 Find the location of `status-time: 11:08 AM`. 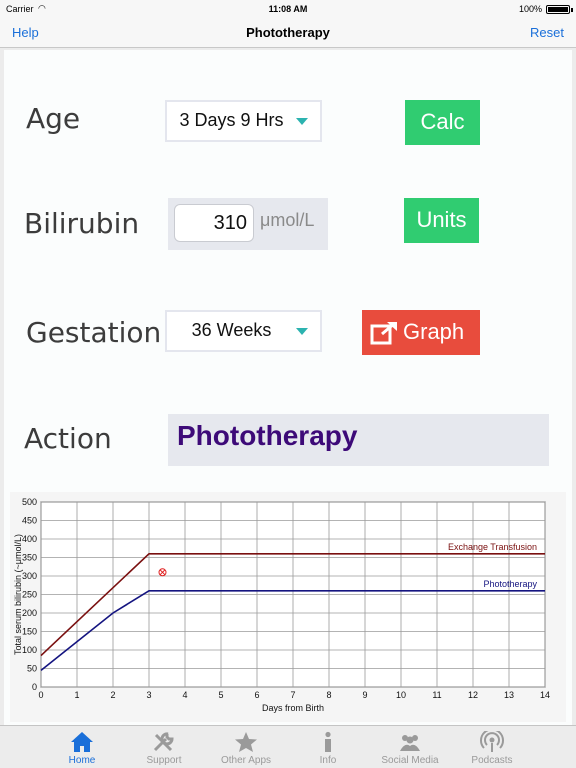

status-time: 11:08 AM is located at coordinates (288, 9).